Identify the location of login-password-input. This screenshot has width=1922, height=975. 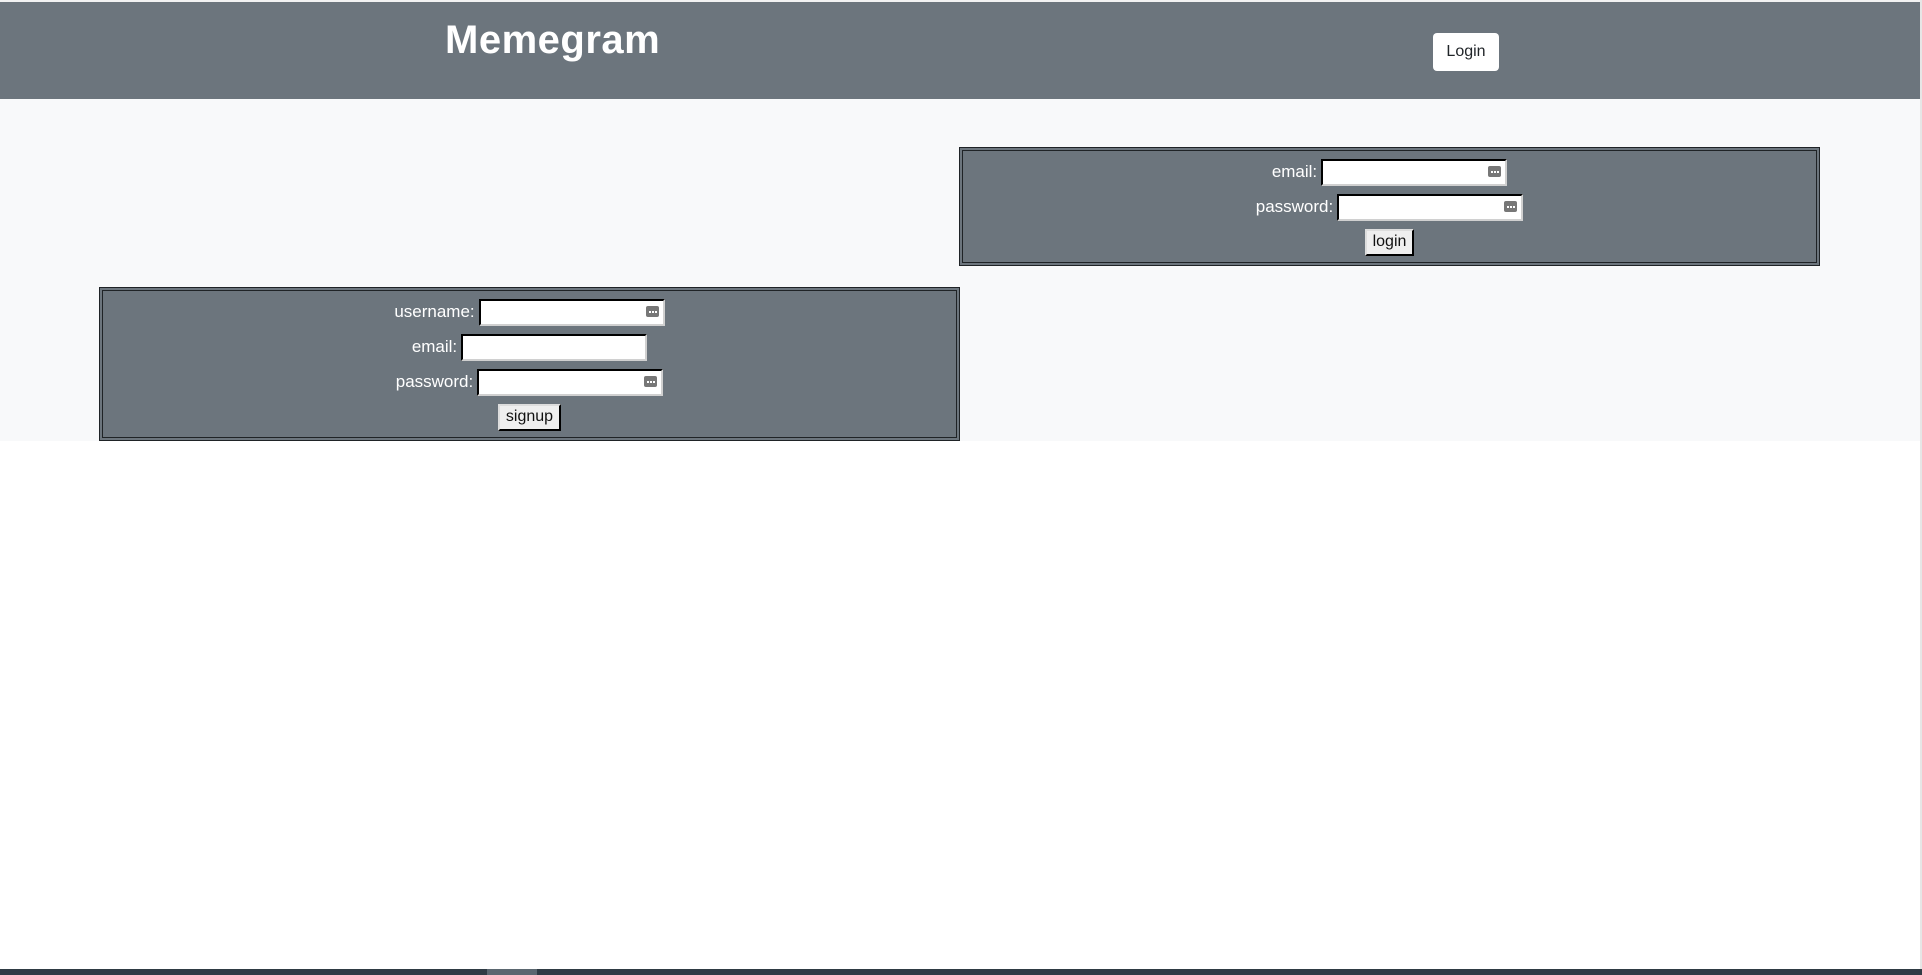
(1430, 207).